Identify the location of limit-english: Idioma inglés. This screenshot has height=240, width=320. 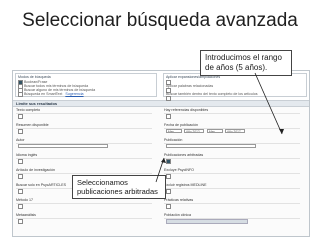
(85, 160).